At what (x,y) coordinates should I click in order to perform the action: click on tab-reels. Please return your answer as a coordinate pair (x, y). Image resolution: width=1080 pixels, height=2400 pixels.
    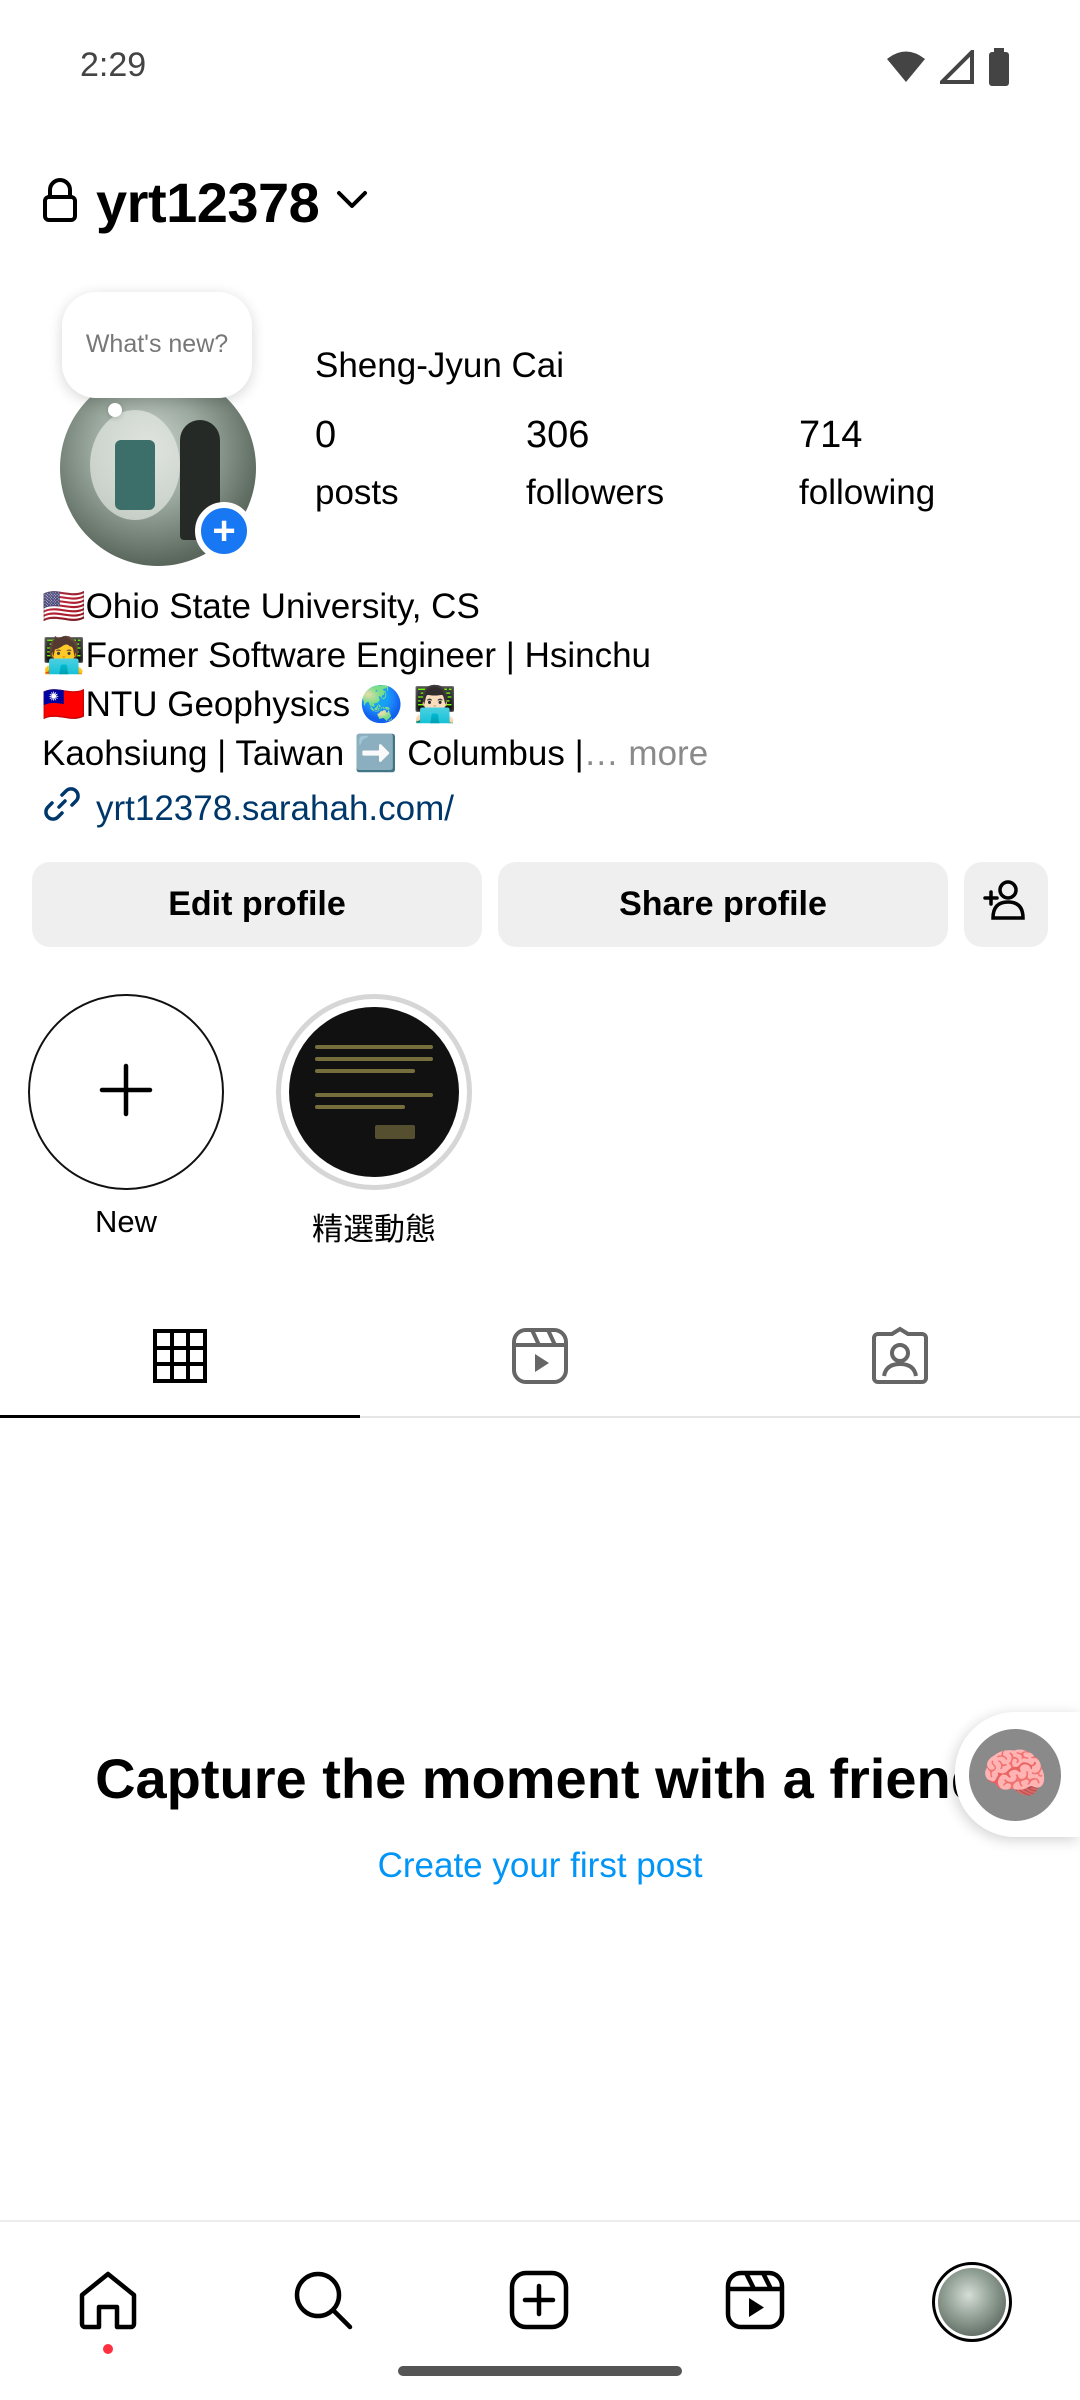
    Looking at the image, I should click on (540, 1358).